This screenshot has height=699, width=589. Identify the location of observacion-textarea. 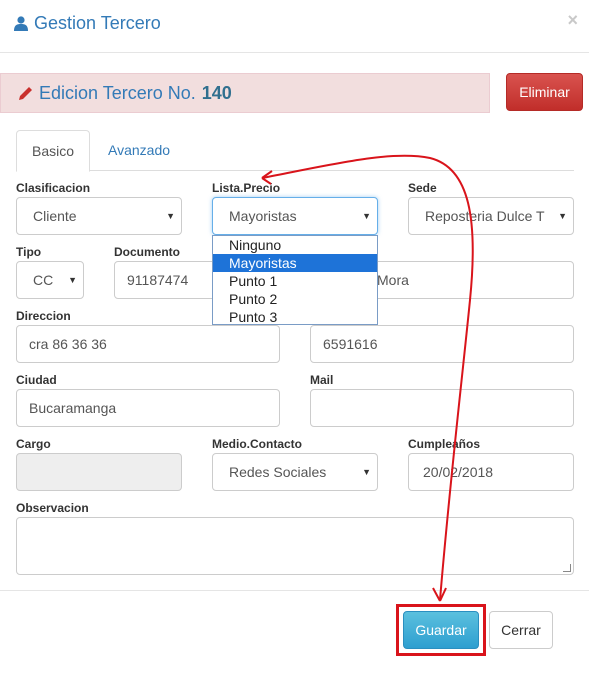
(295, 546).